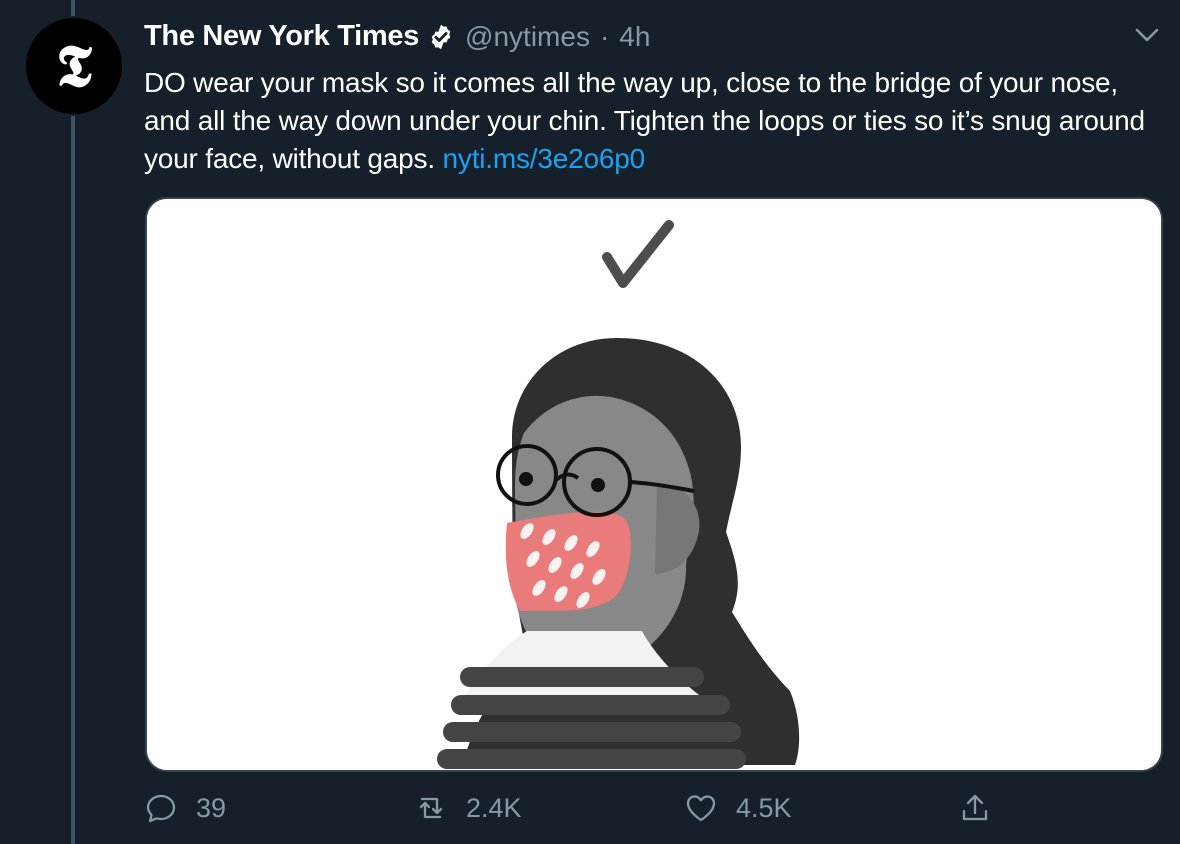  I want to click on retweet-count: 2.4K, so click(494, 807).